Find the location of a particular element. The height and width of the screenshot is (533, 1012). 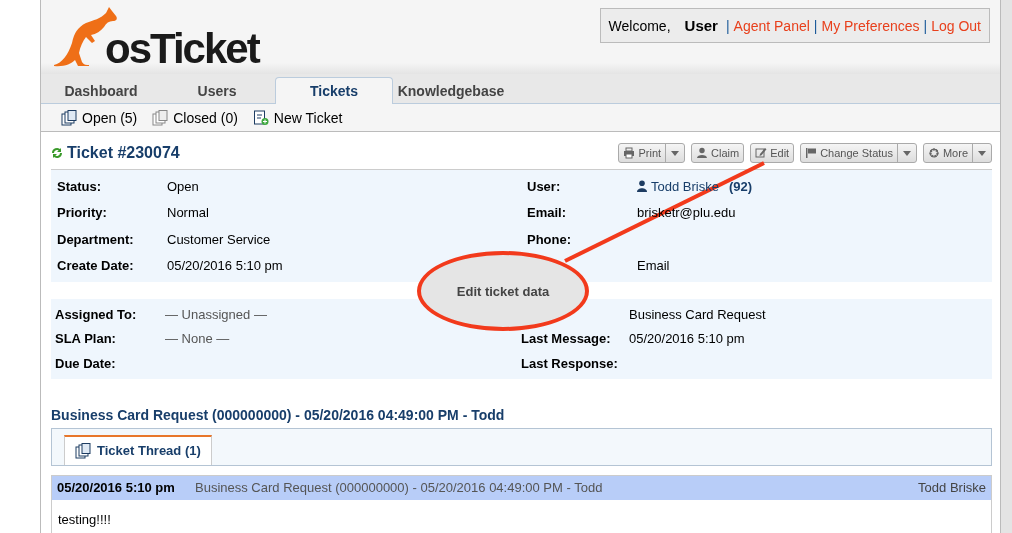

subnav-link: Open (5) is located at coordinates (99, 117).